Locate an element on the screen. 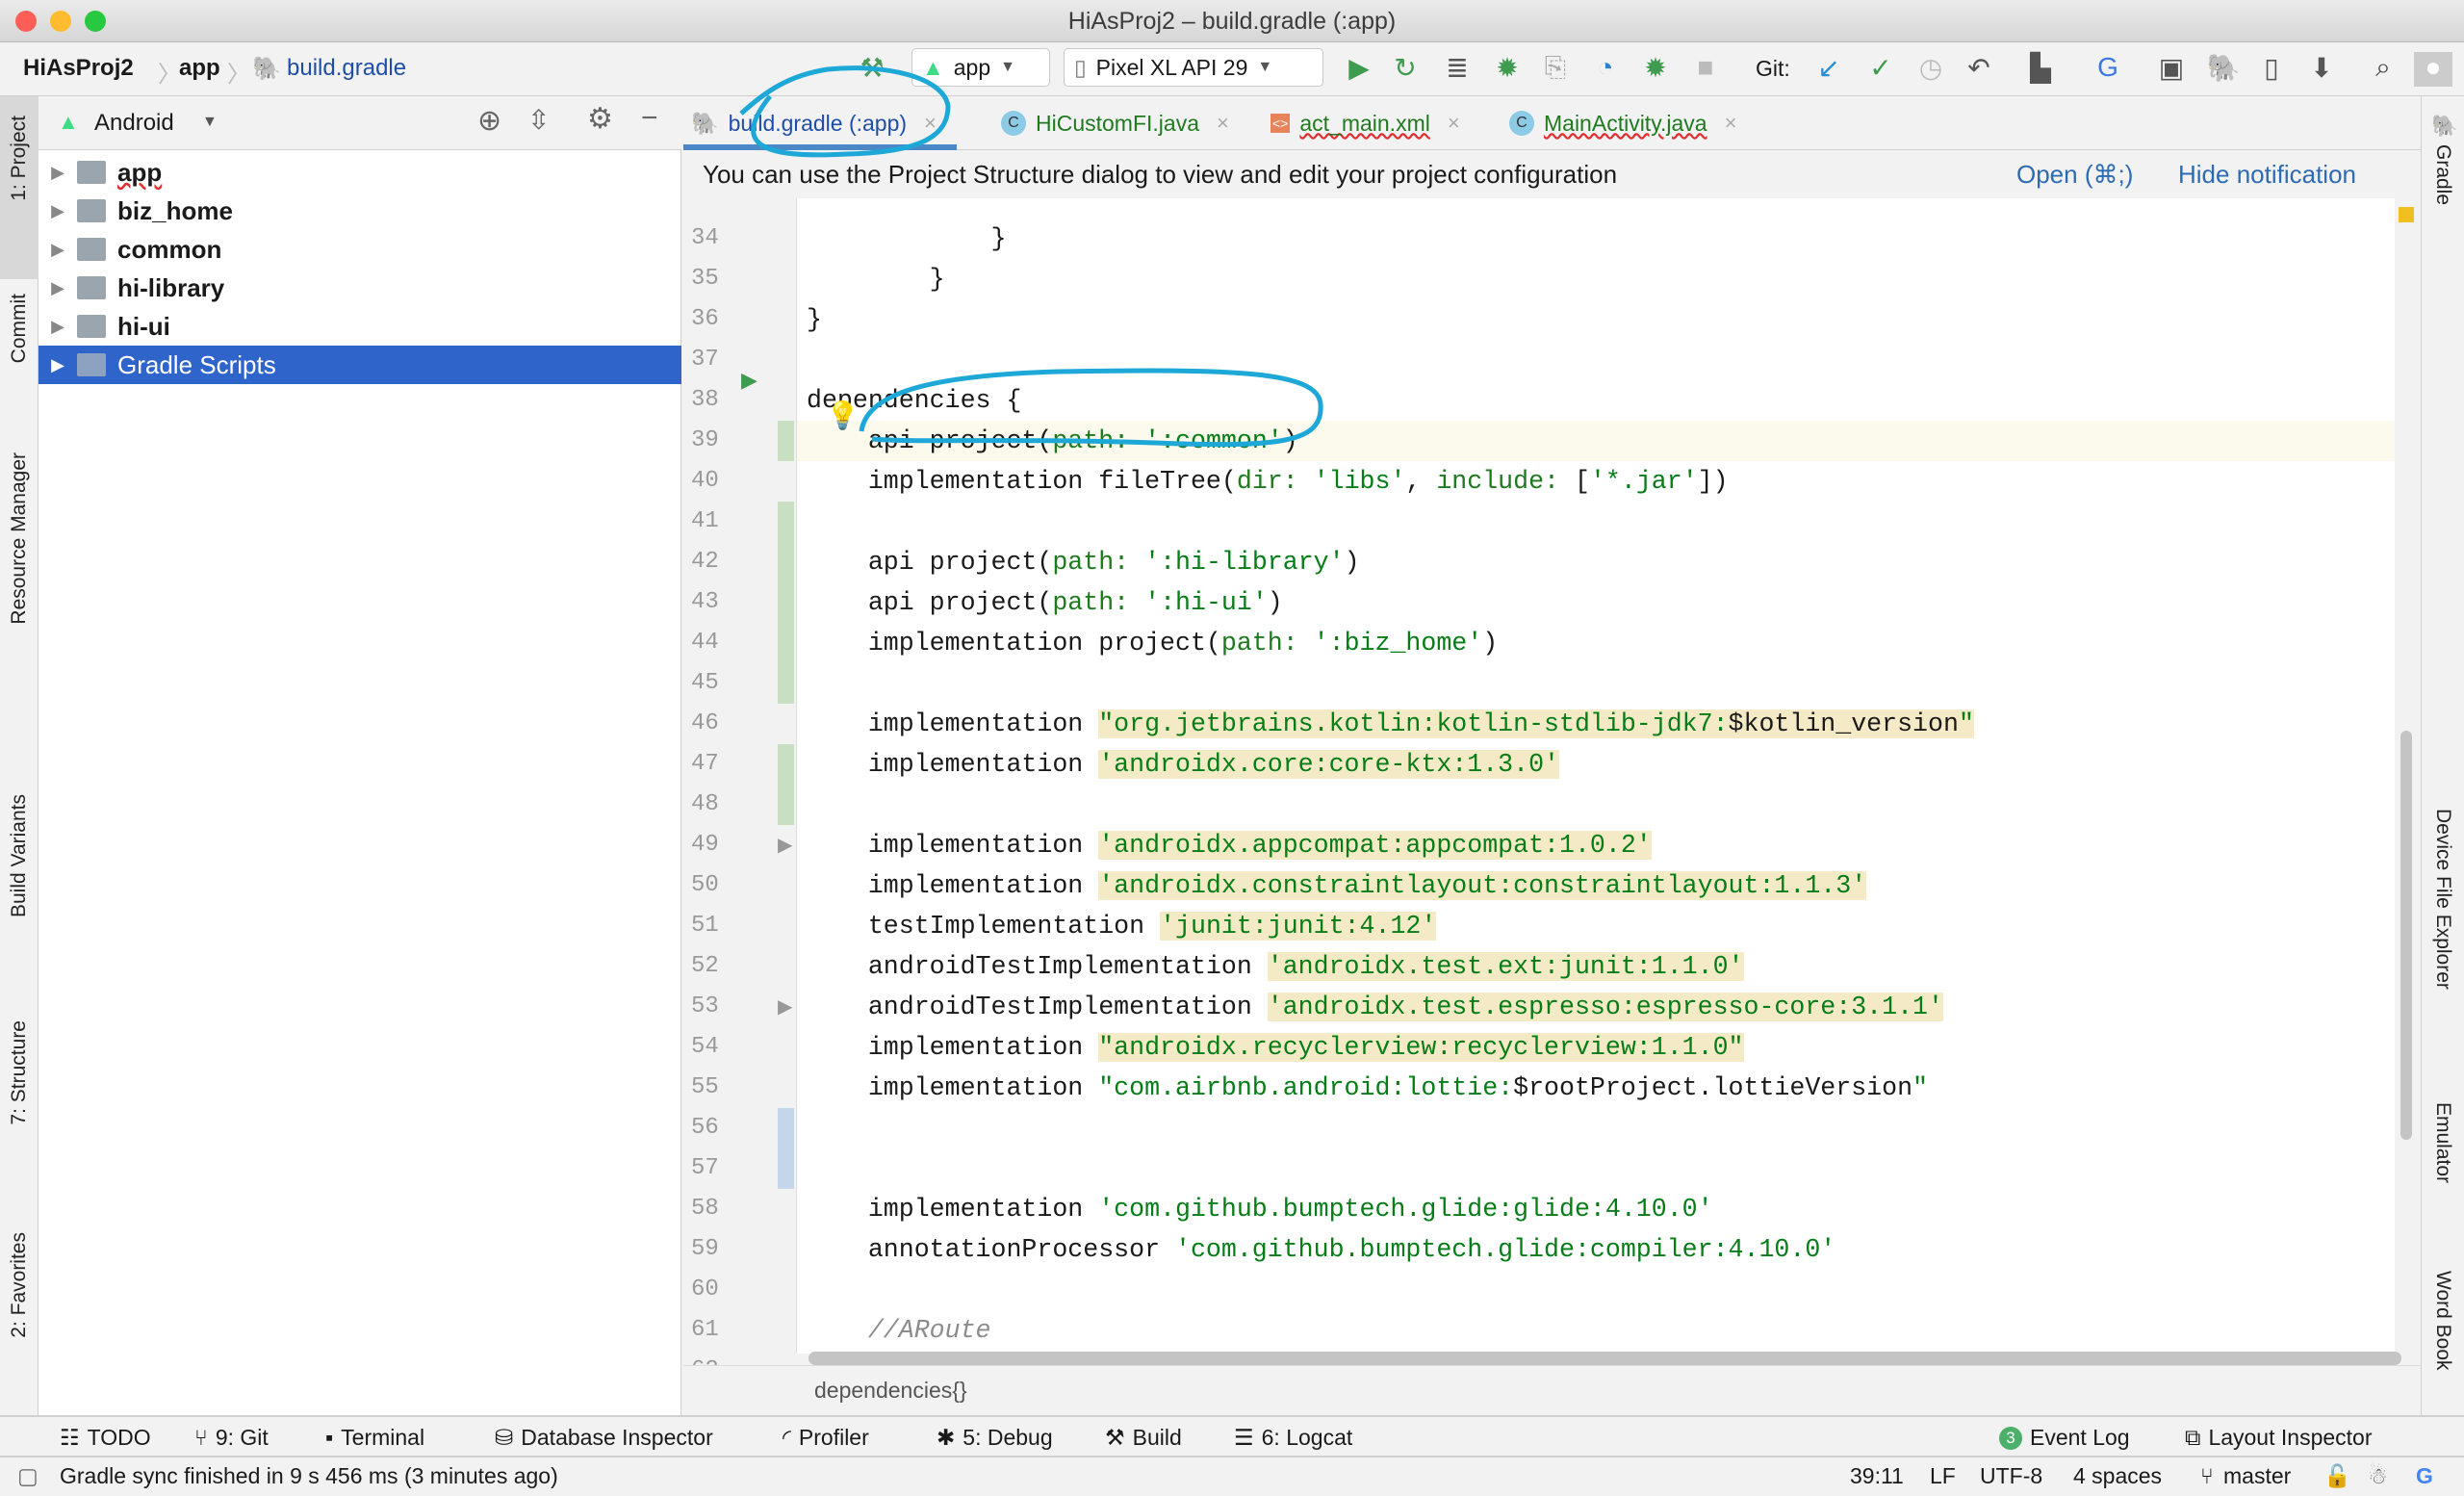 This screenshot has width=2464, height=1496. git-commit-icon: ✓ is located at coordinates (1880, 68).